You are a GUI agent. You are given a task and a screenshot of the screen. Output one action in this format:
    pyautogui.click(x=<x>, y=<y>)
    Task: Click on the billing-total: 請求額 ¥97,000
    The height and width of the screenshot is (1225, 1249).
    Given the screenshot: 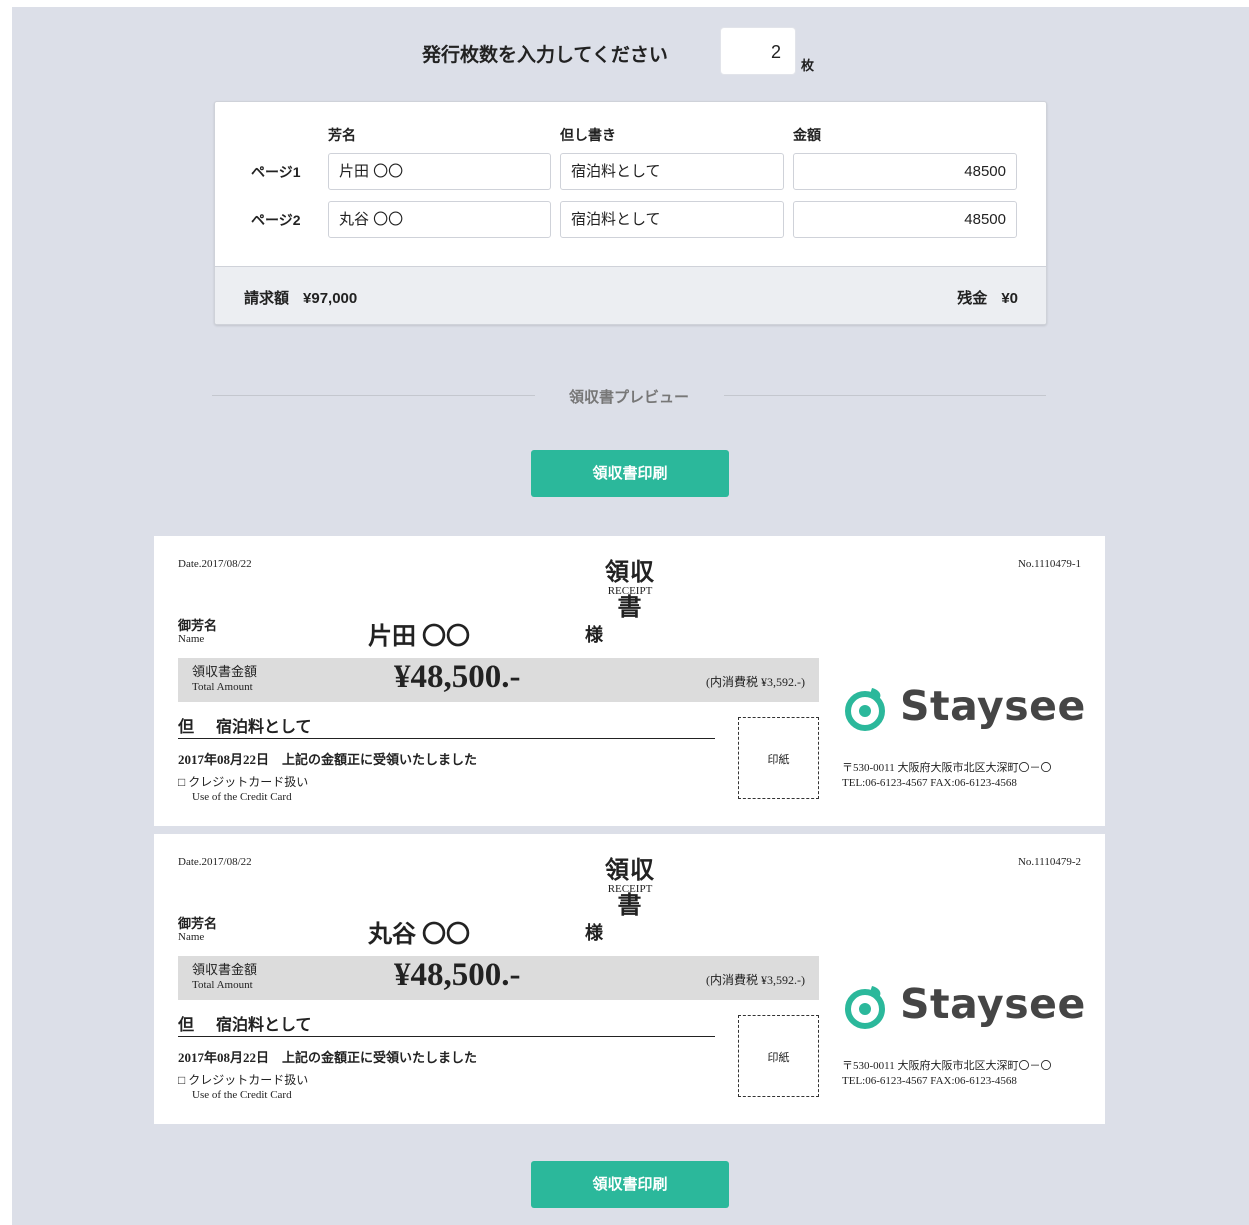 What is the action you would take?
    pyautogui.click(x=300, y=297)
    